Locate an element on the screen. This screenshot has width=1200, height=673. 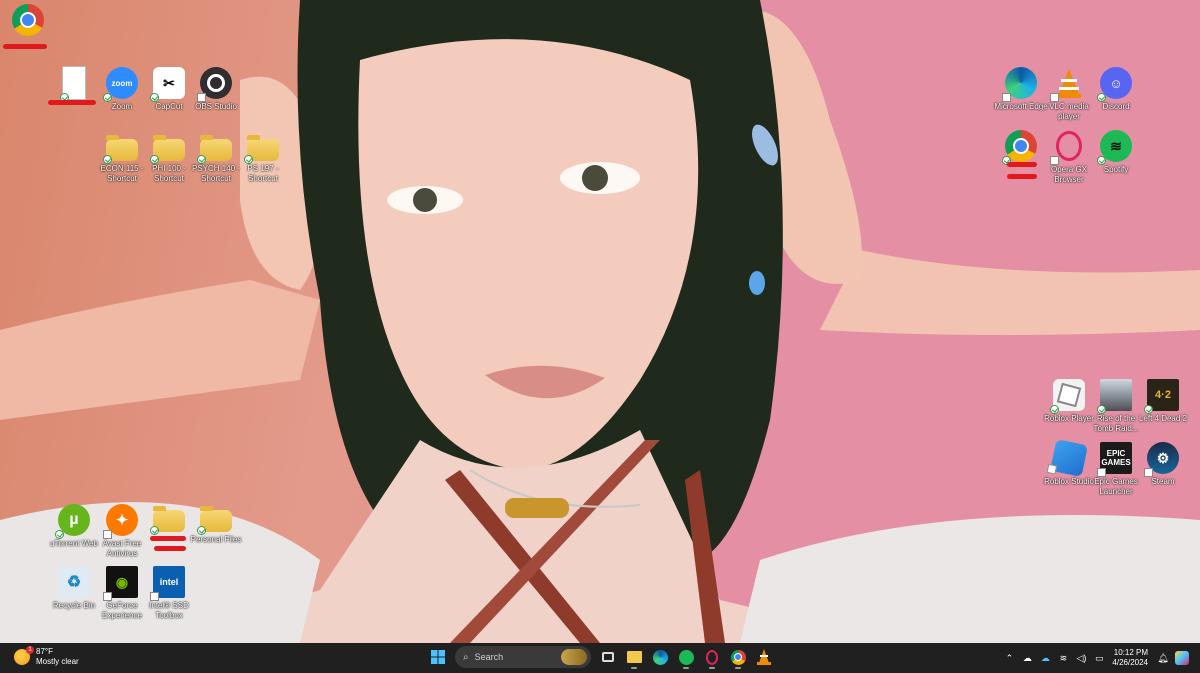
taskbar-file-explorer is located at coordinates (634, 657).